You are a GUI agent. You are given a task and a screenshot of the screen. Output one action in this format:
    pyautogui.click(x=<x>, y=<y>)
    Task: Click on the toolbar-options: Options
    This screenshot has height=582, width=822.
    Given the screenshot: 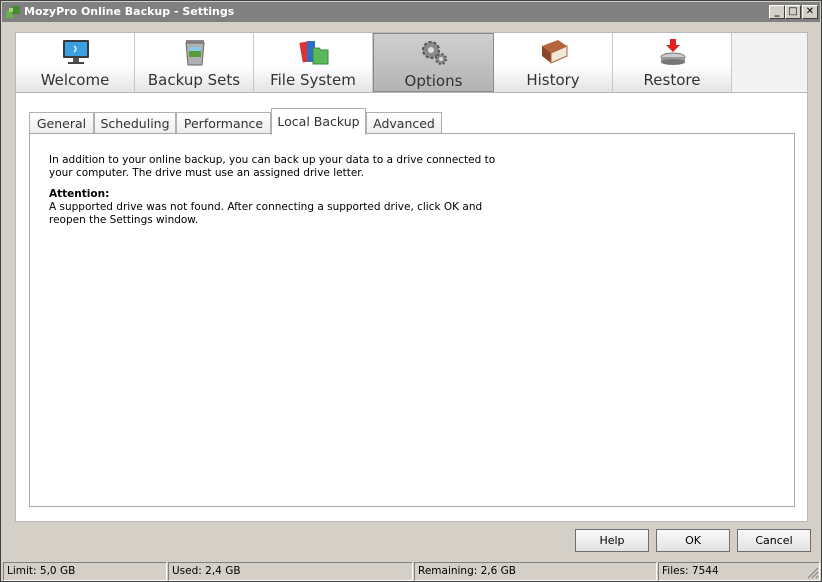 What is the action you would take?
    pyautogui.click(x=433, y=62)
    